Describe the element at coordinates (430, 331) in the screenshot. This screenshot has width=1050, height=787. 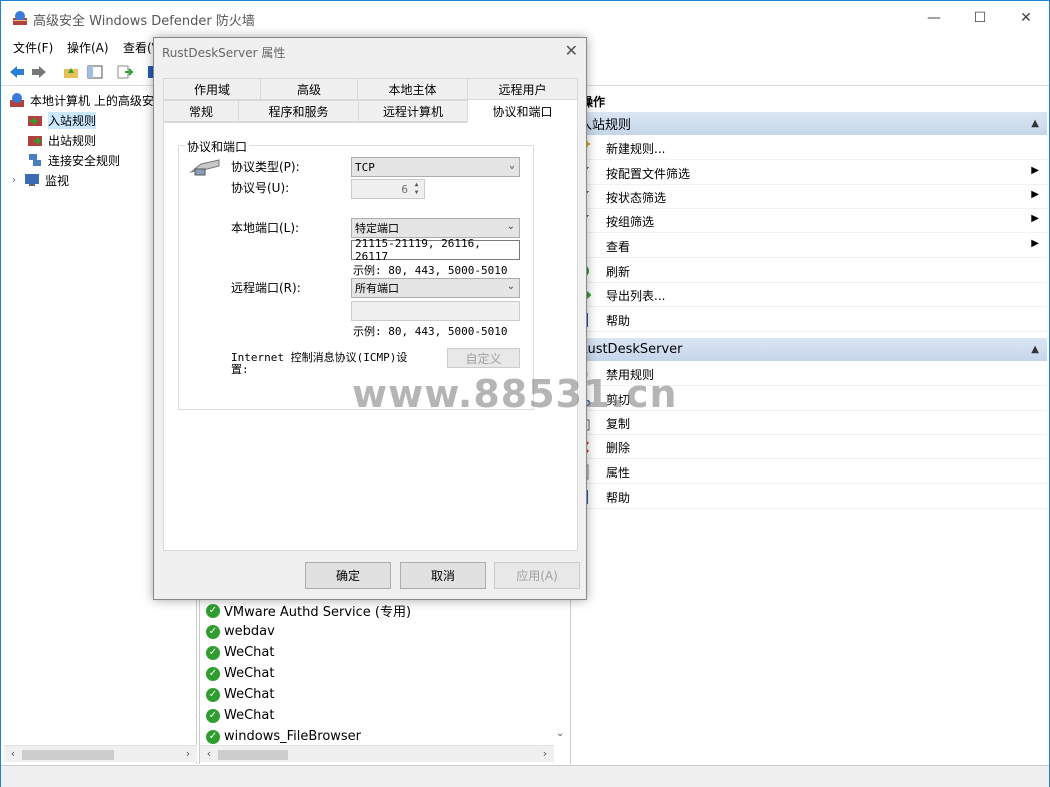
I see `remote-port-example: 示例: 80, 443, 5000-5010` at that location.